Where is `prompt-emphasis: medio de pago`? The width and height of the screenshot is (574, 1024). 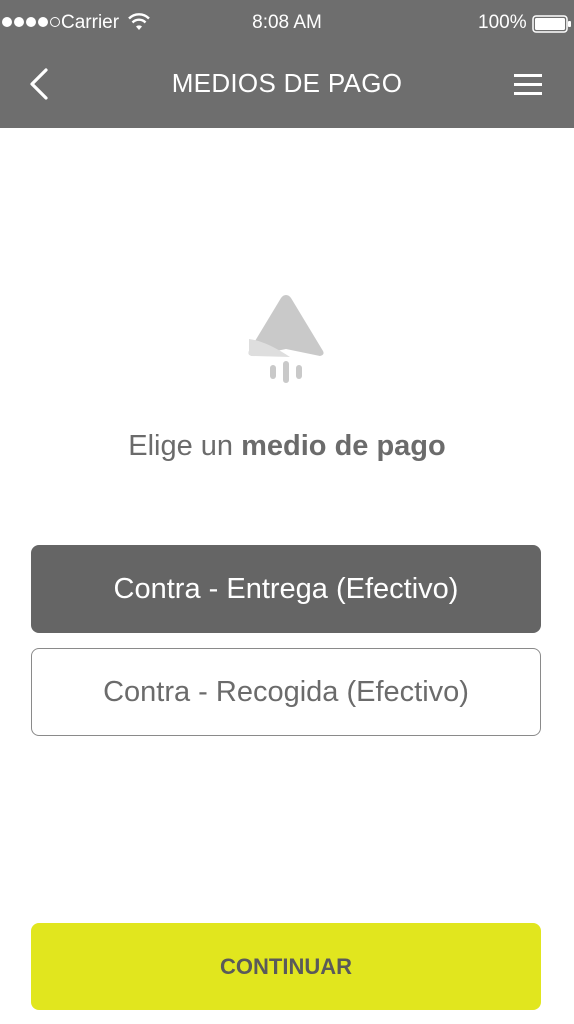
prompt-emphasis: medio de pago is located at coordinates (343, 446).